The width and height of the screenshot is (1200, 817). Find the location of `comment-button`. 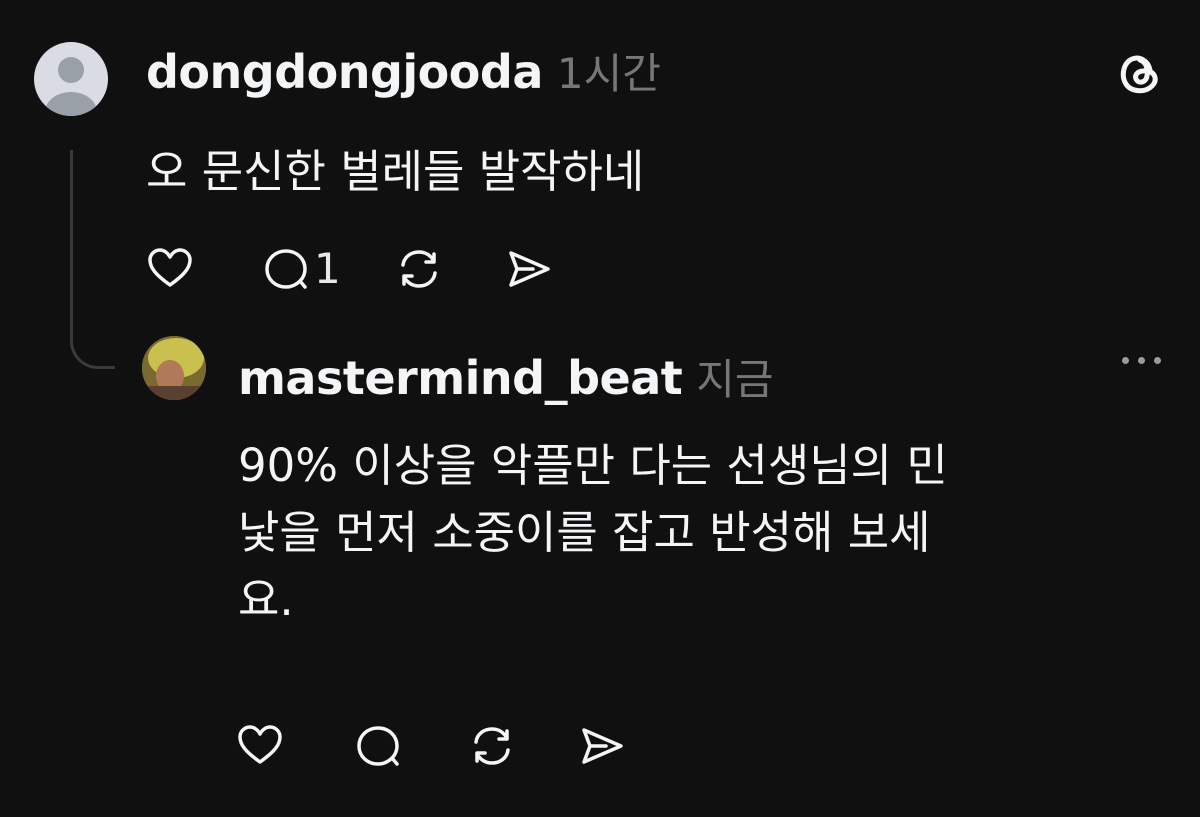

comment-button is located at coordinates (378, 746).